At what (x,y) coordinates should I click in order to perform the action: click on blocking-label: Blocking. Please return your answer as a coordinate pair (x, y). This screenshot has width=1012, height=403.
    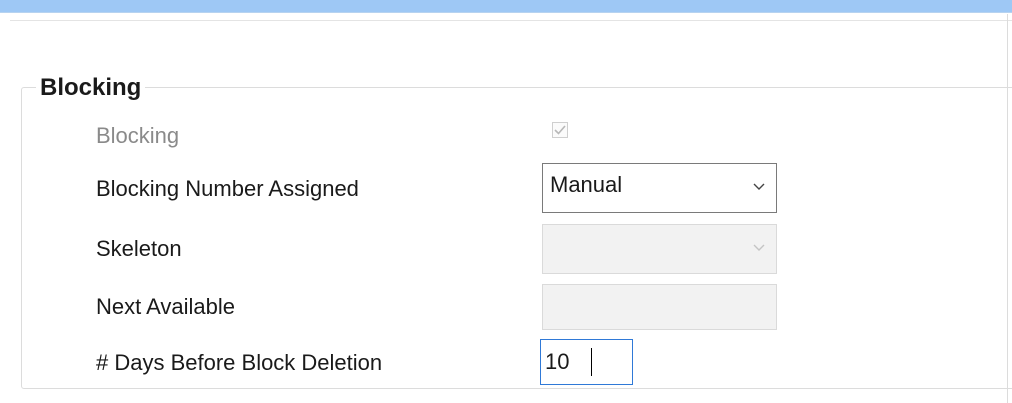
    Looking at the image, I should click on (138, 135).